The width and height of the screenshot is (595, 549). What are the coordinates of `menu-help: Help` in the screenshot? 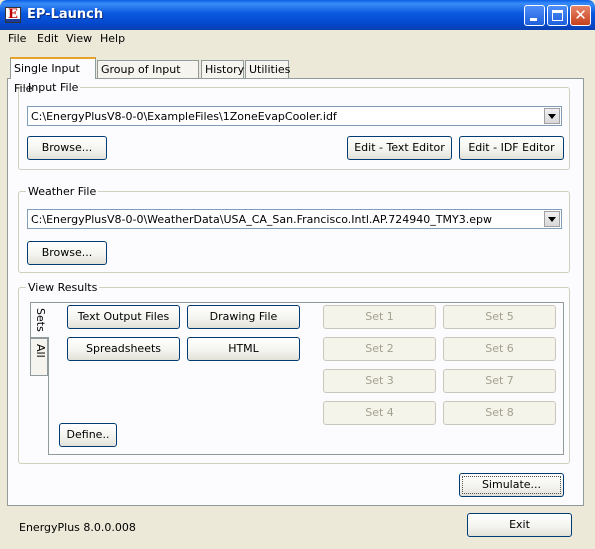 It's located at (112, 38).